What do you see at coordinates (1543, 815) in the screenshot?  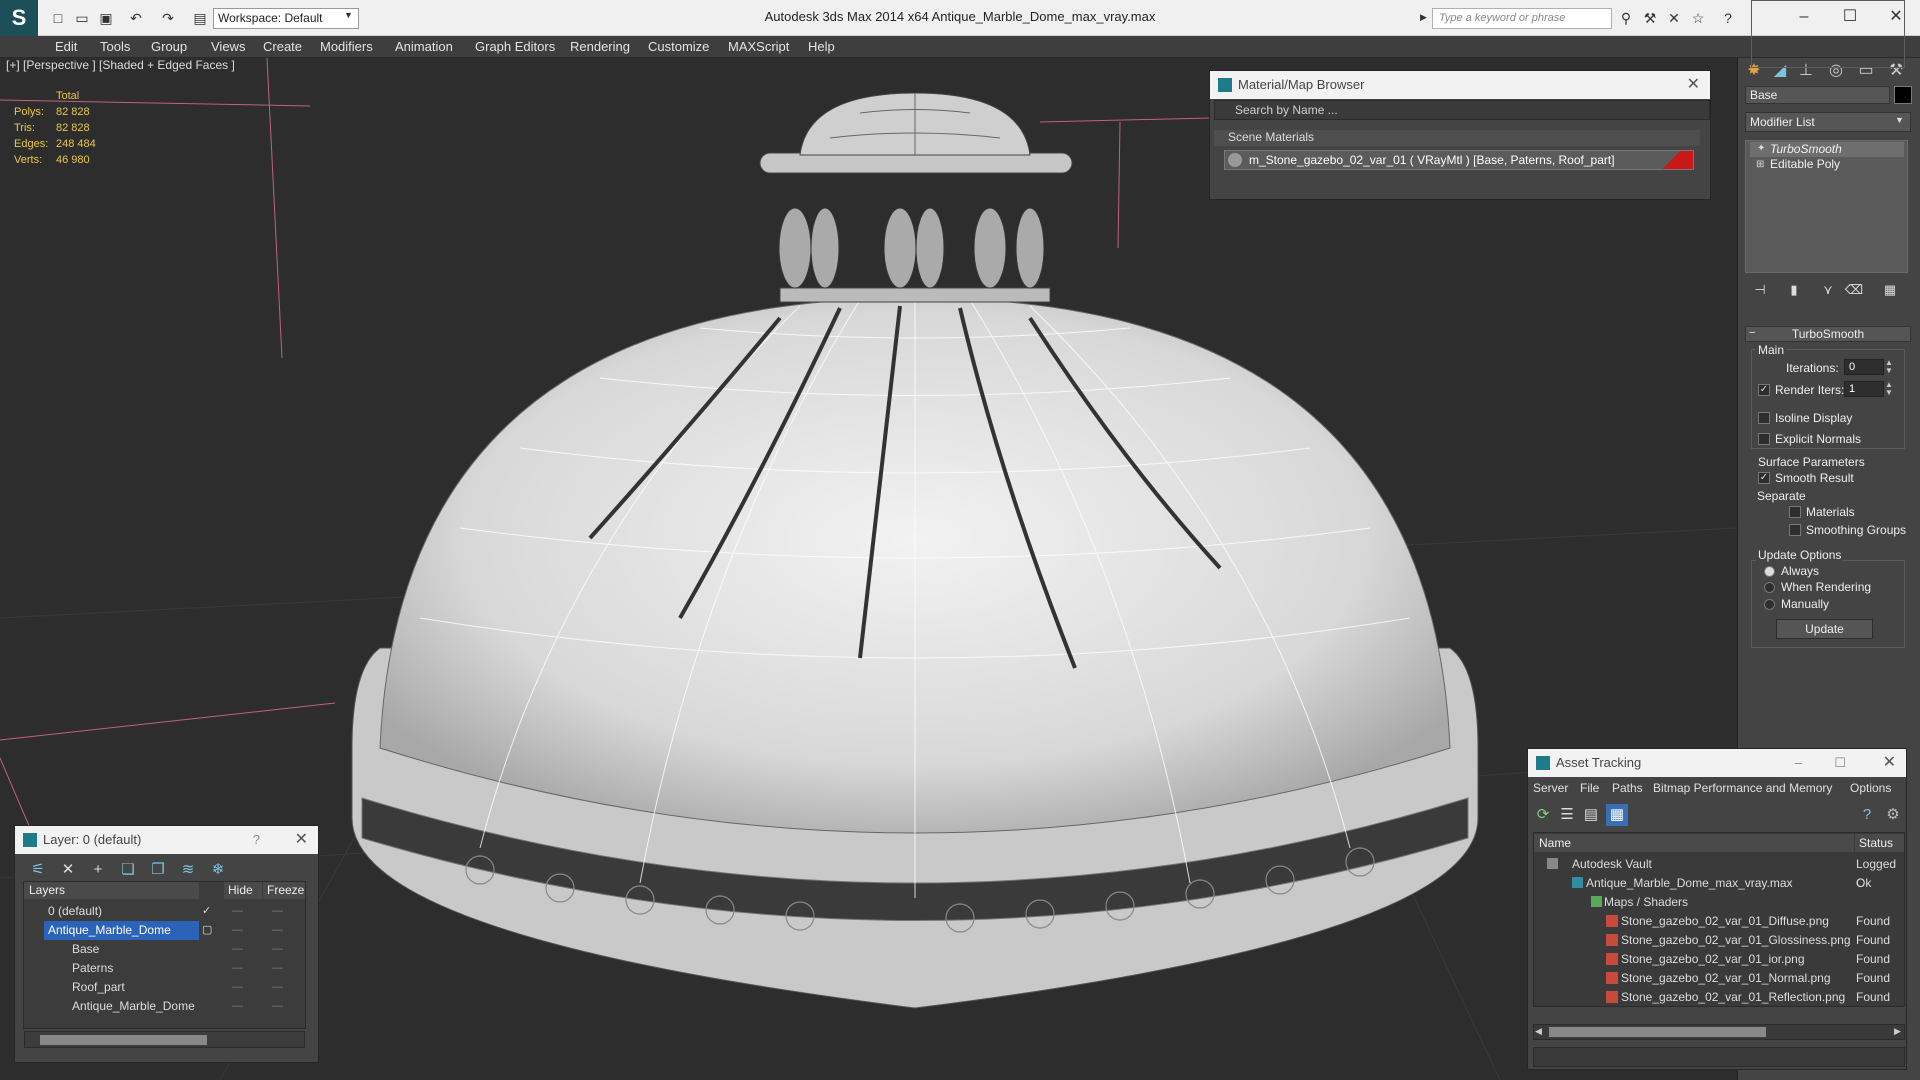 I see `refresh-icon: ⟳` at bounding box center [1543, 815].